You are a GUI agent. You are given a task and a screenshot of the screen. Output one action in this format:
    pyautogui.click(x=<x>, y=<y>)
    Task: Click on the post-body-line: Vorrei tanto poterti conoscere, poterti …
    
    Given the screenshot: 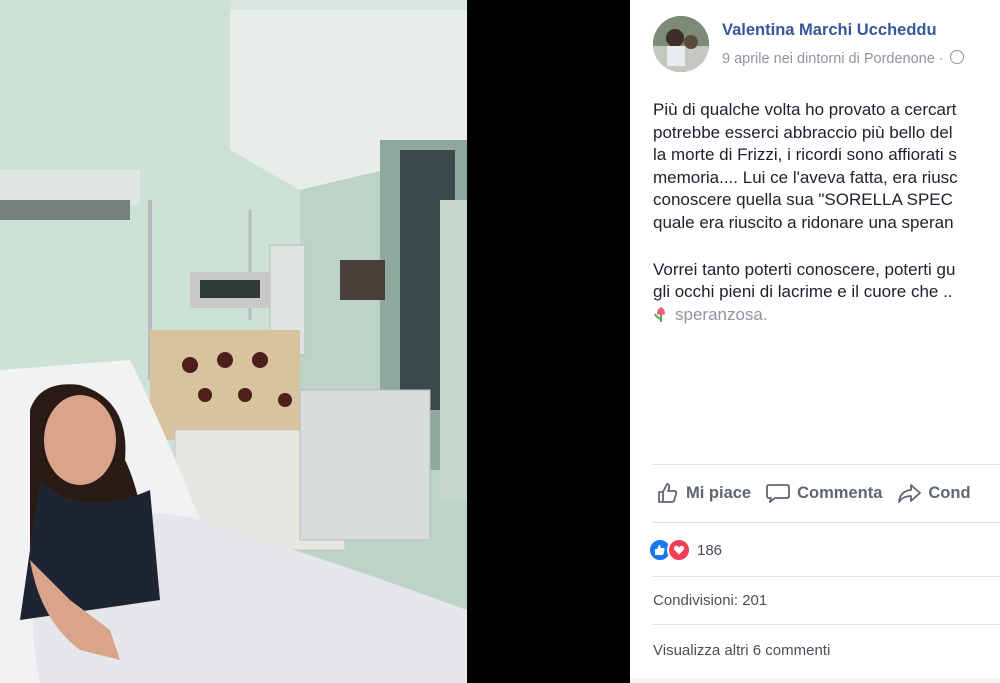 What is the action you would take?
    pyautogui.click(x=804, y=269)
    